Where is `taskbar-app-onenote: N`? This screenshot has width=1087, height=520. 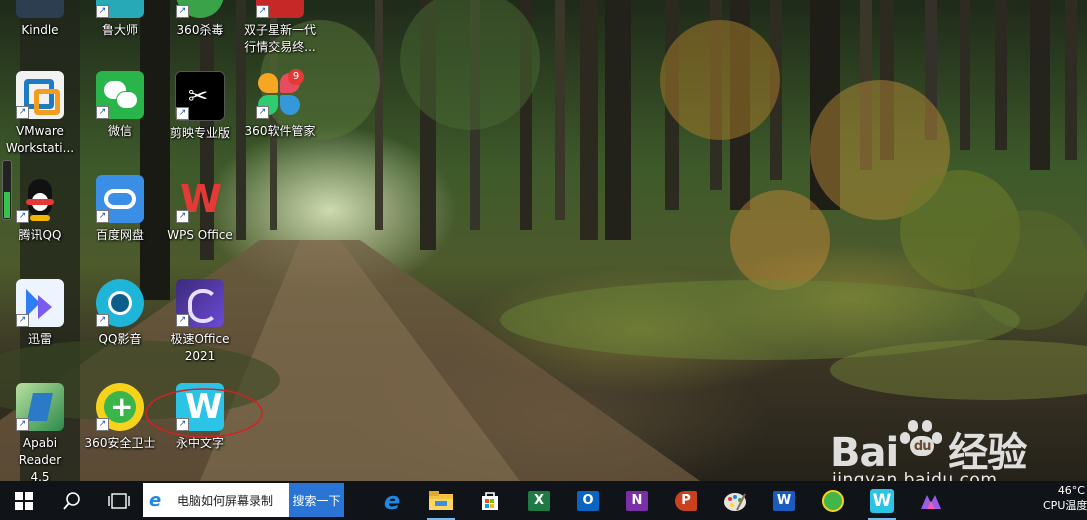 taskbar-app-onenote: N is located at coordinates (637, 500).